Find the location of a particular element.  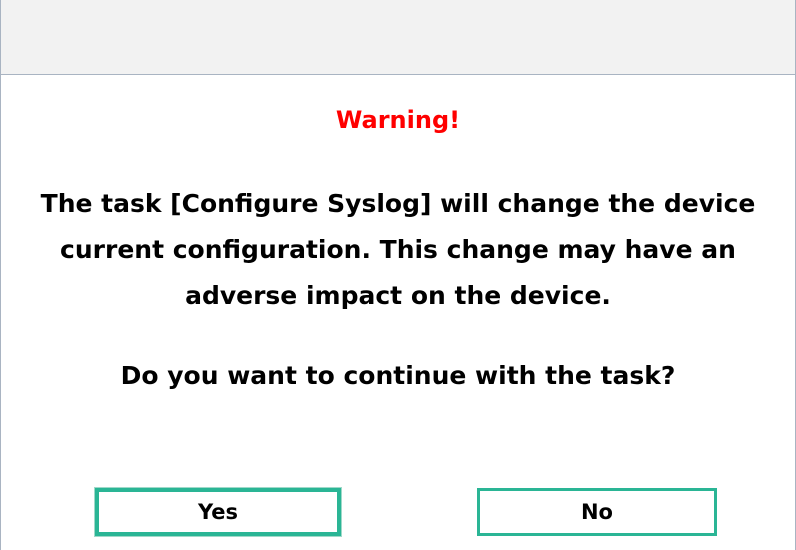

no-button: No is located at coordinates (597, 512).